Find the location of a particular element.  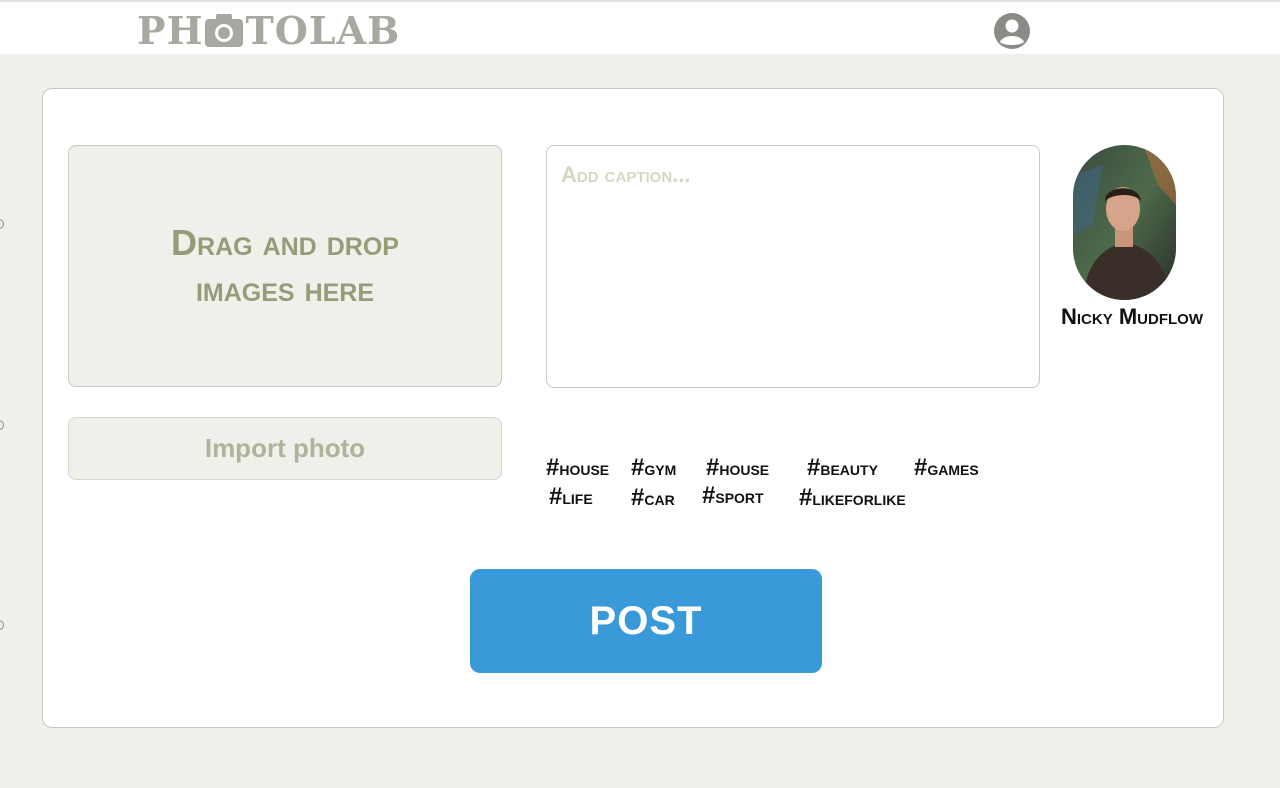

dropzone-label: Drag and drop images here is located at coordinates (285, 265).